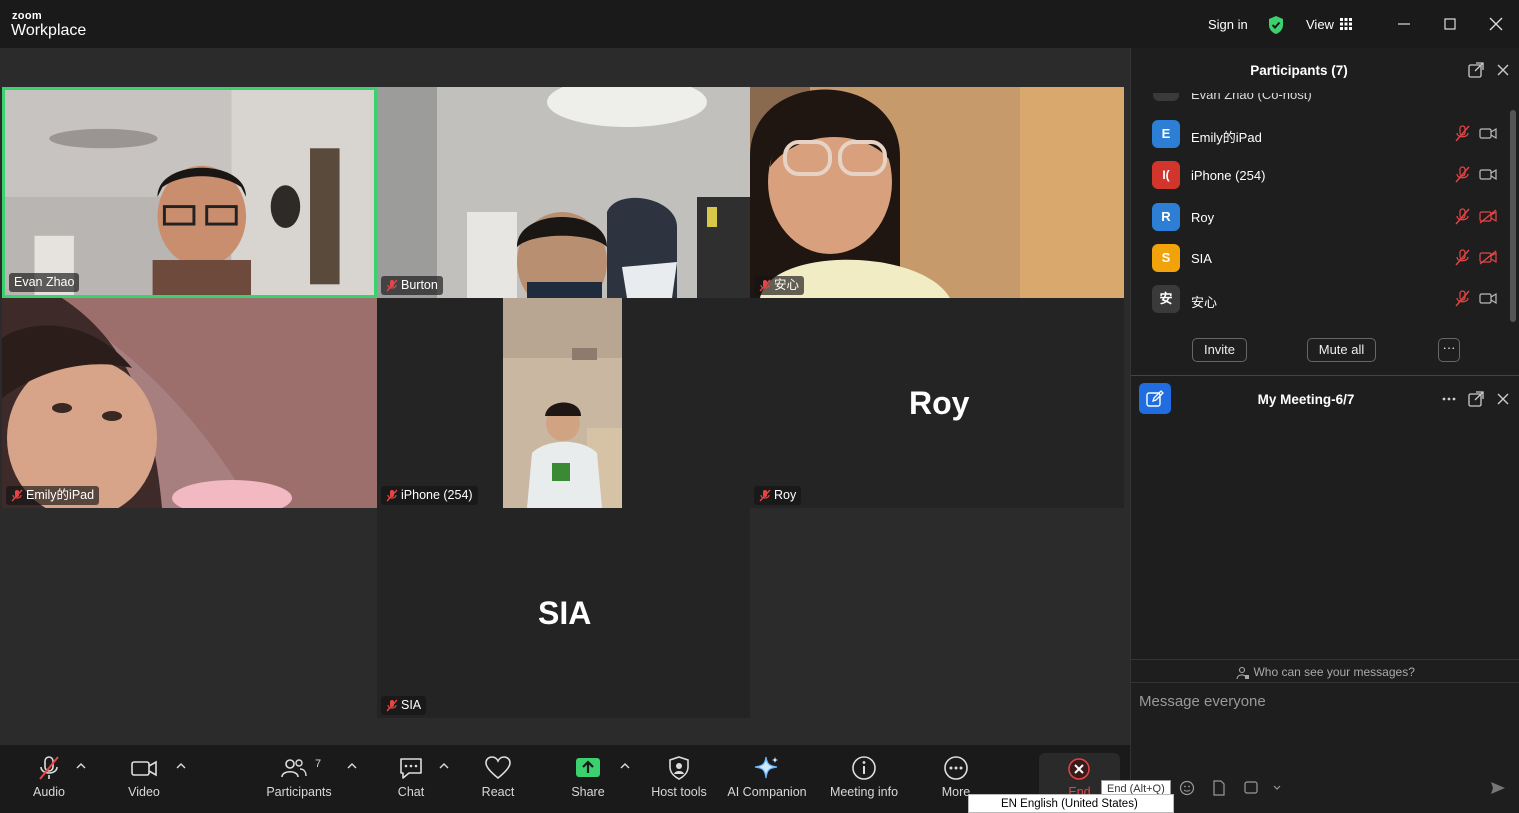  I want to click on video-tile-burton: Burton, so click(563, 192).